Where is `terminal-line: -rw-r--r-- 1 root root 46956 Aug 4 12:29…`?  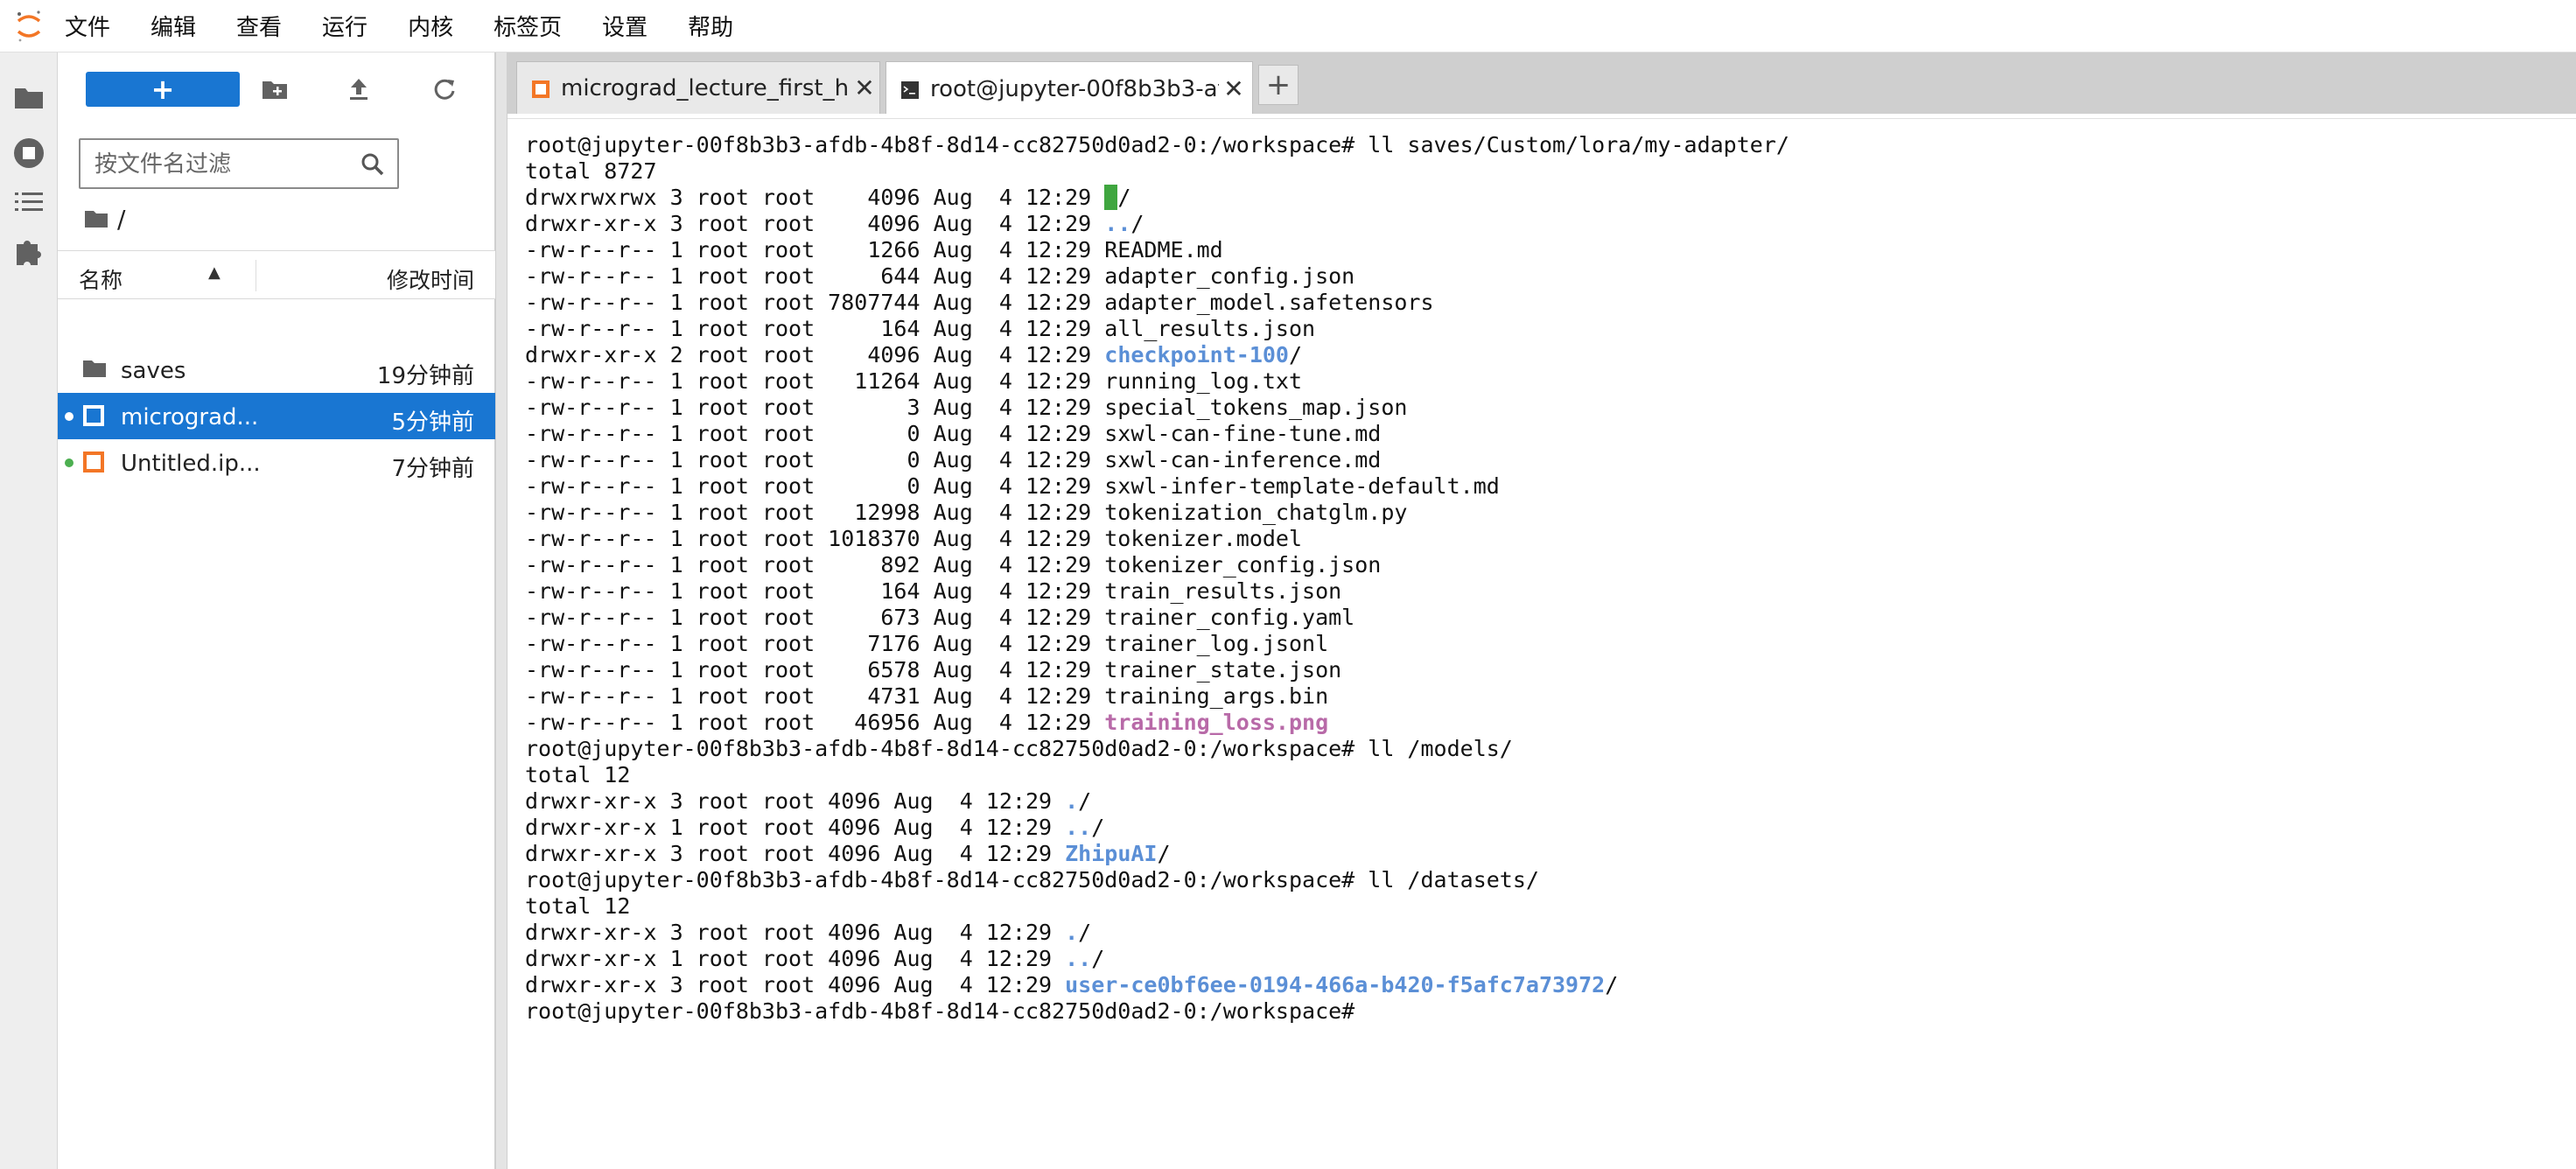 terminal-line: -rw-r--r-- 1 root root 46956 Aug 4 12:29… is located at coordinates (1157, 723).